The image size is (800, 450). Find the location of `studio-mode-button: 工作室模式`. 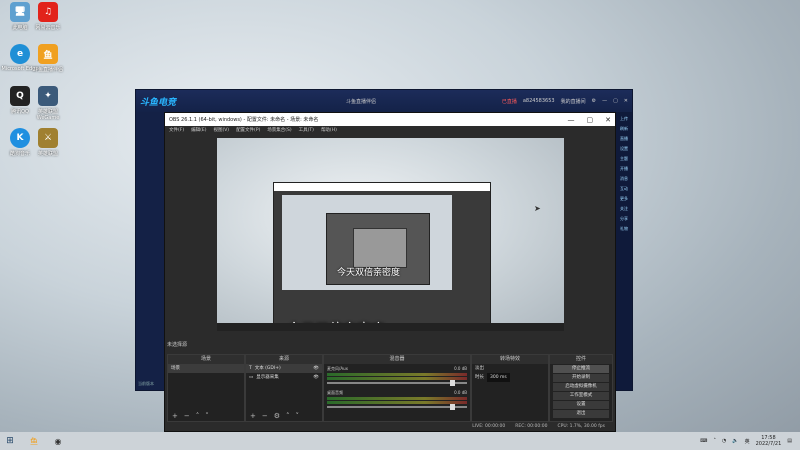

studio-mode-button: 工作室模式 is located at coordinates (581, 396).